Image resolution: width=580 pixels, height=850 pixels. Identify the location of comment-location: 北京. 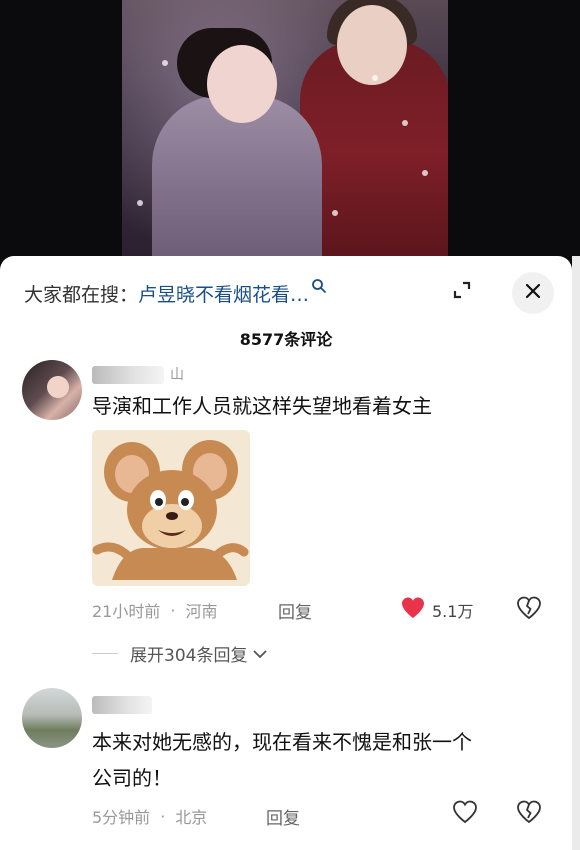
(191, 817).